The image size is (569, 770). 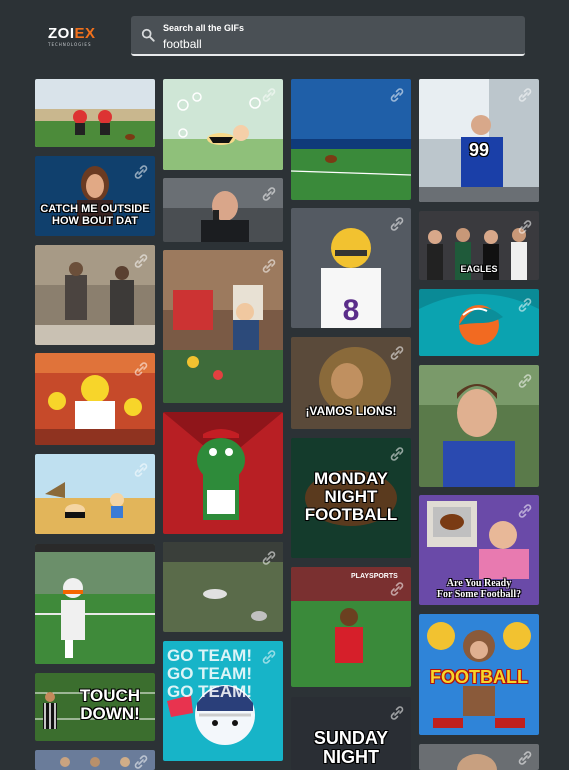 I want to click on gif-caption: EAGLES, so click(x=479, y=269).